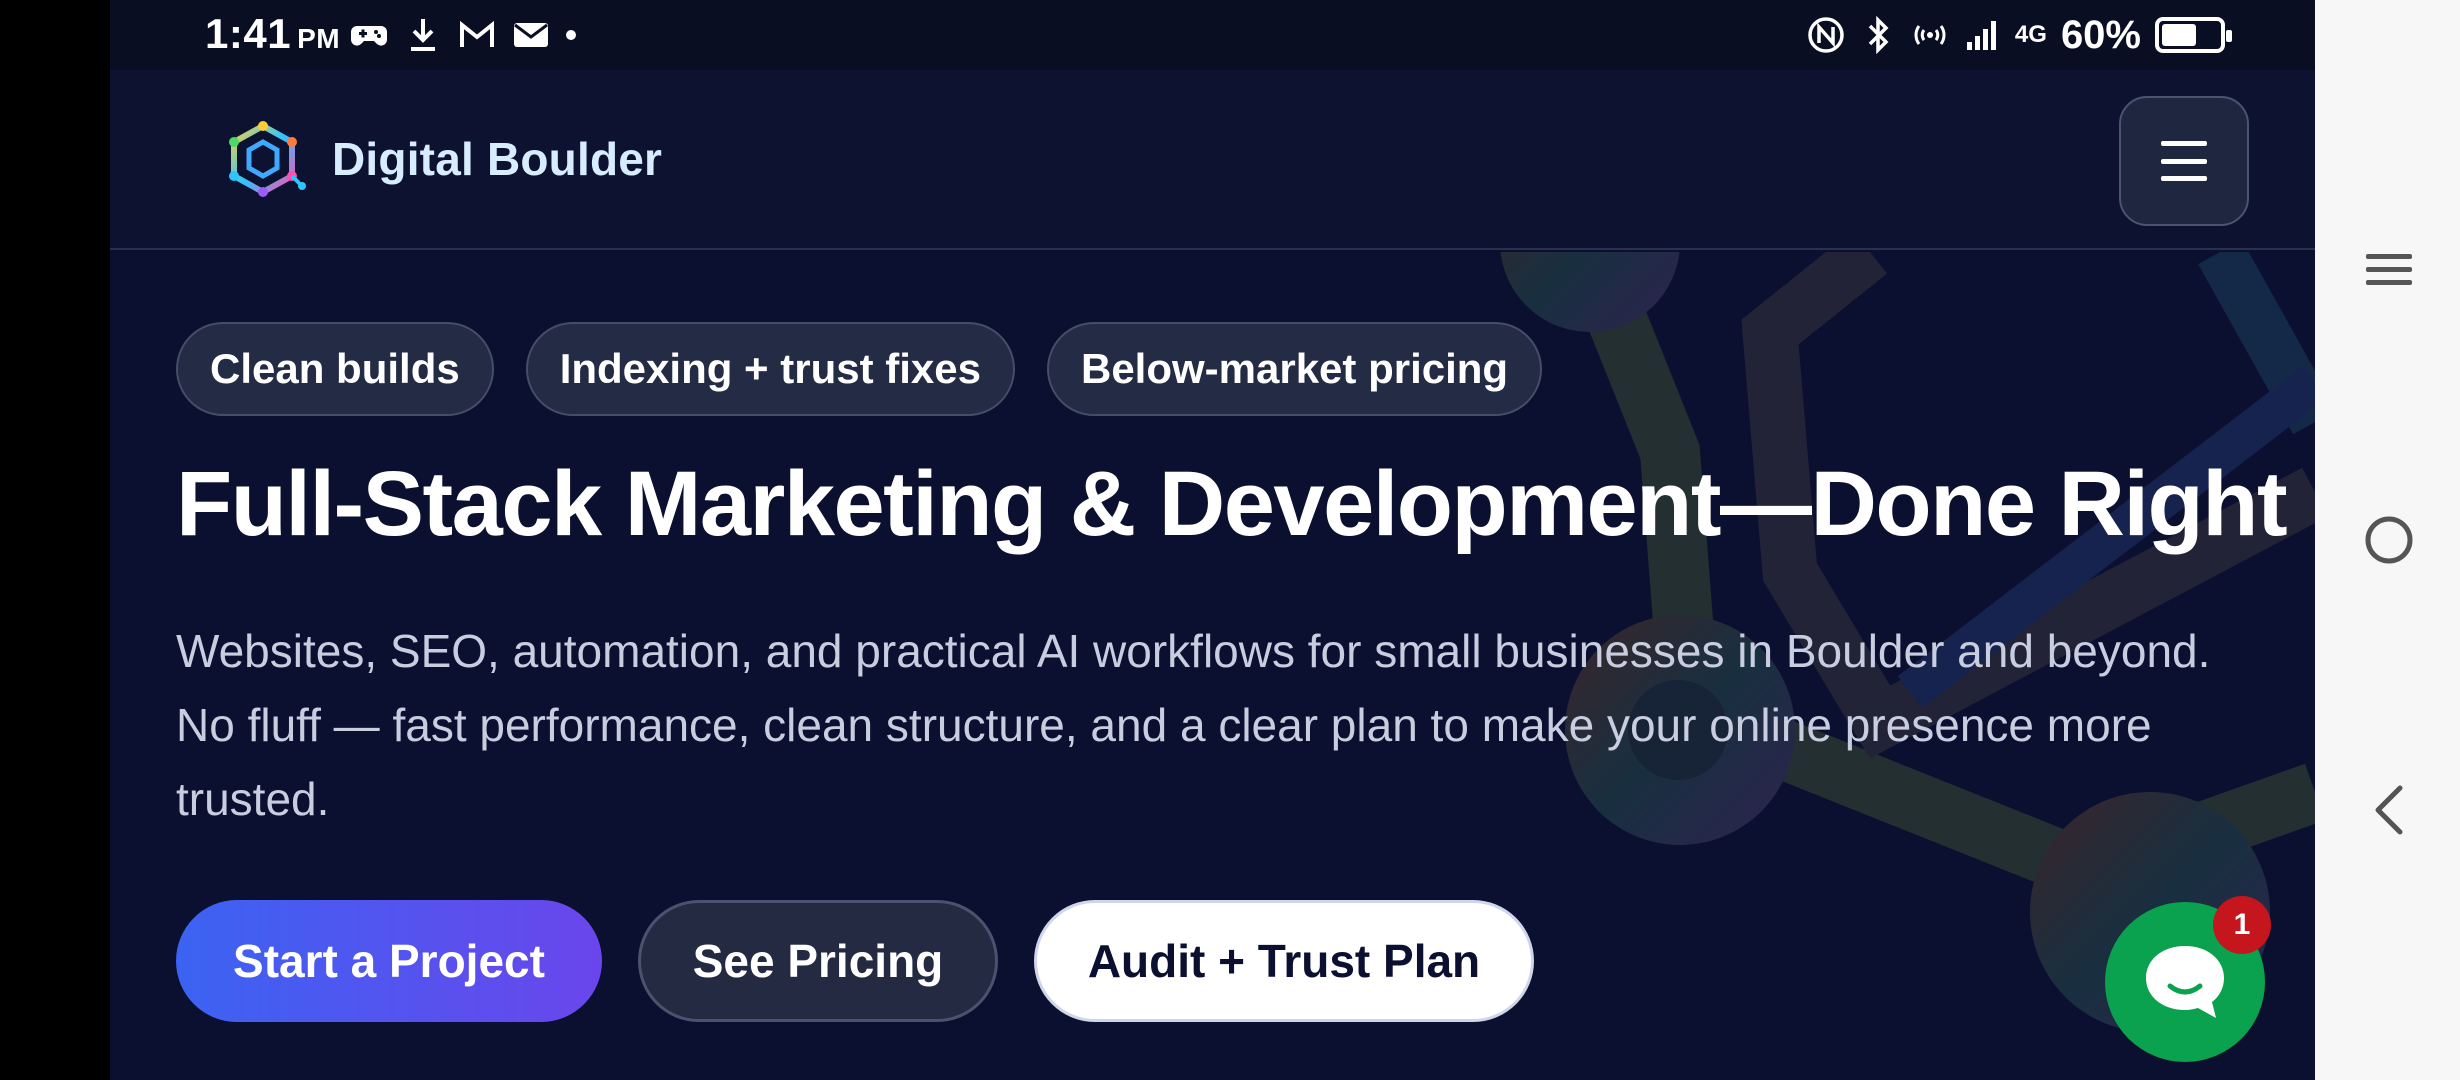  I want to click on hamburger-menu-button, so click(2184, 161).